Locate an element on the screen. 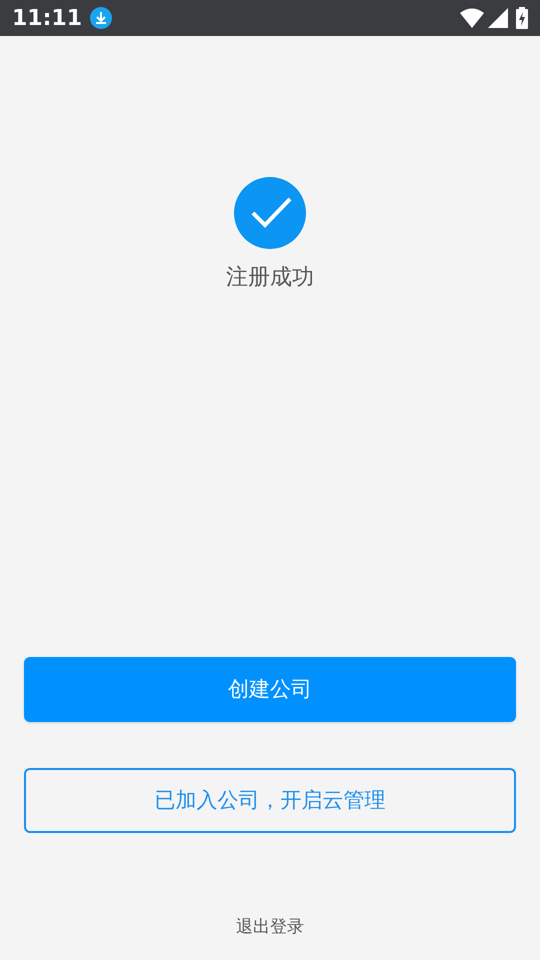 This screenshot has width=540, height=960. status-time: 11:11 is located at coordinates (47, 18).